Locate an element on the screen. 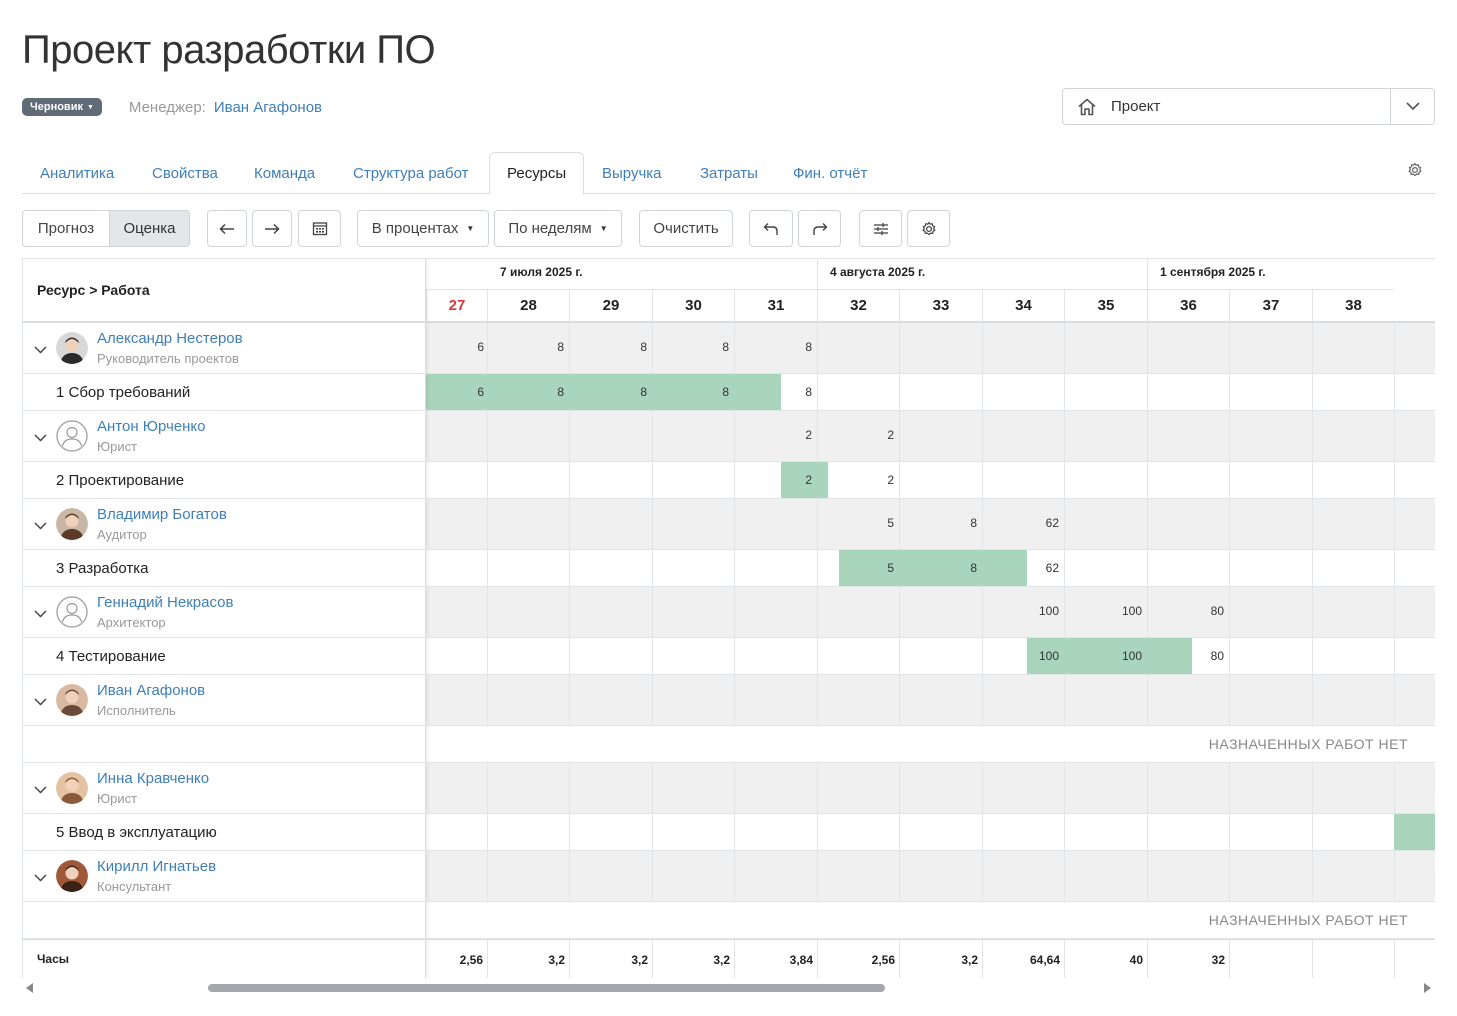 Image resolution: width=1457 pixels, height=1016 pixels. horizontal-scrollbar is located at coordinates (728, 988).